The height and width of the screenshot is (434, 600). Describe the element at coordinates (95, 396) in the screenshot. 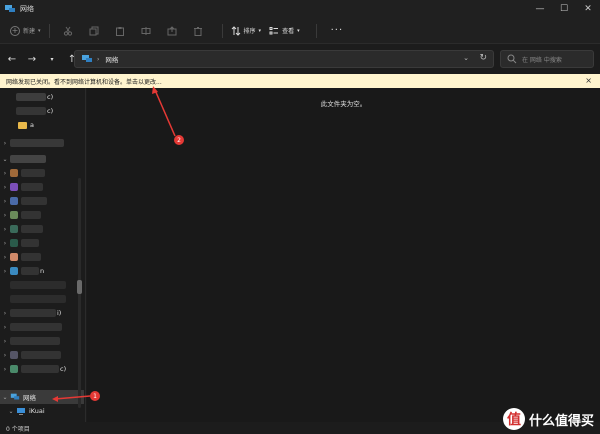

I see `annotation-marker-1: 1` at that location.